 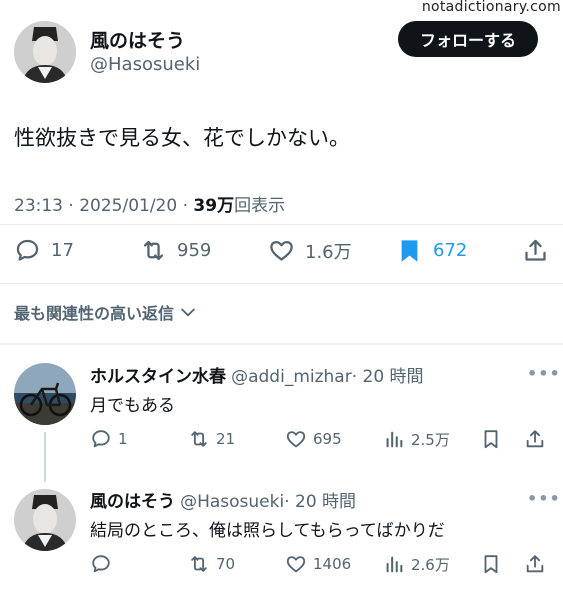 I want to click on bookmark-count: 672, so click(x=450, y=250).